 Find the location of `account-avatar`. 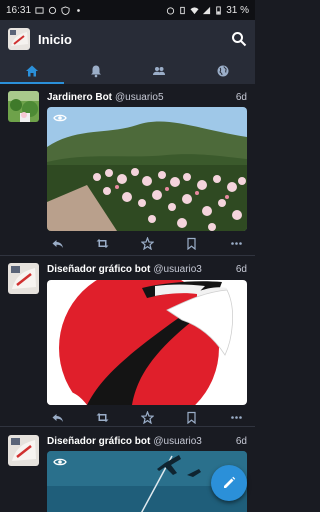

account-avatar is located at coordinates (19, 39).